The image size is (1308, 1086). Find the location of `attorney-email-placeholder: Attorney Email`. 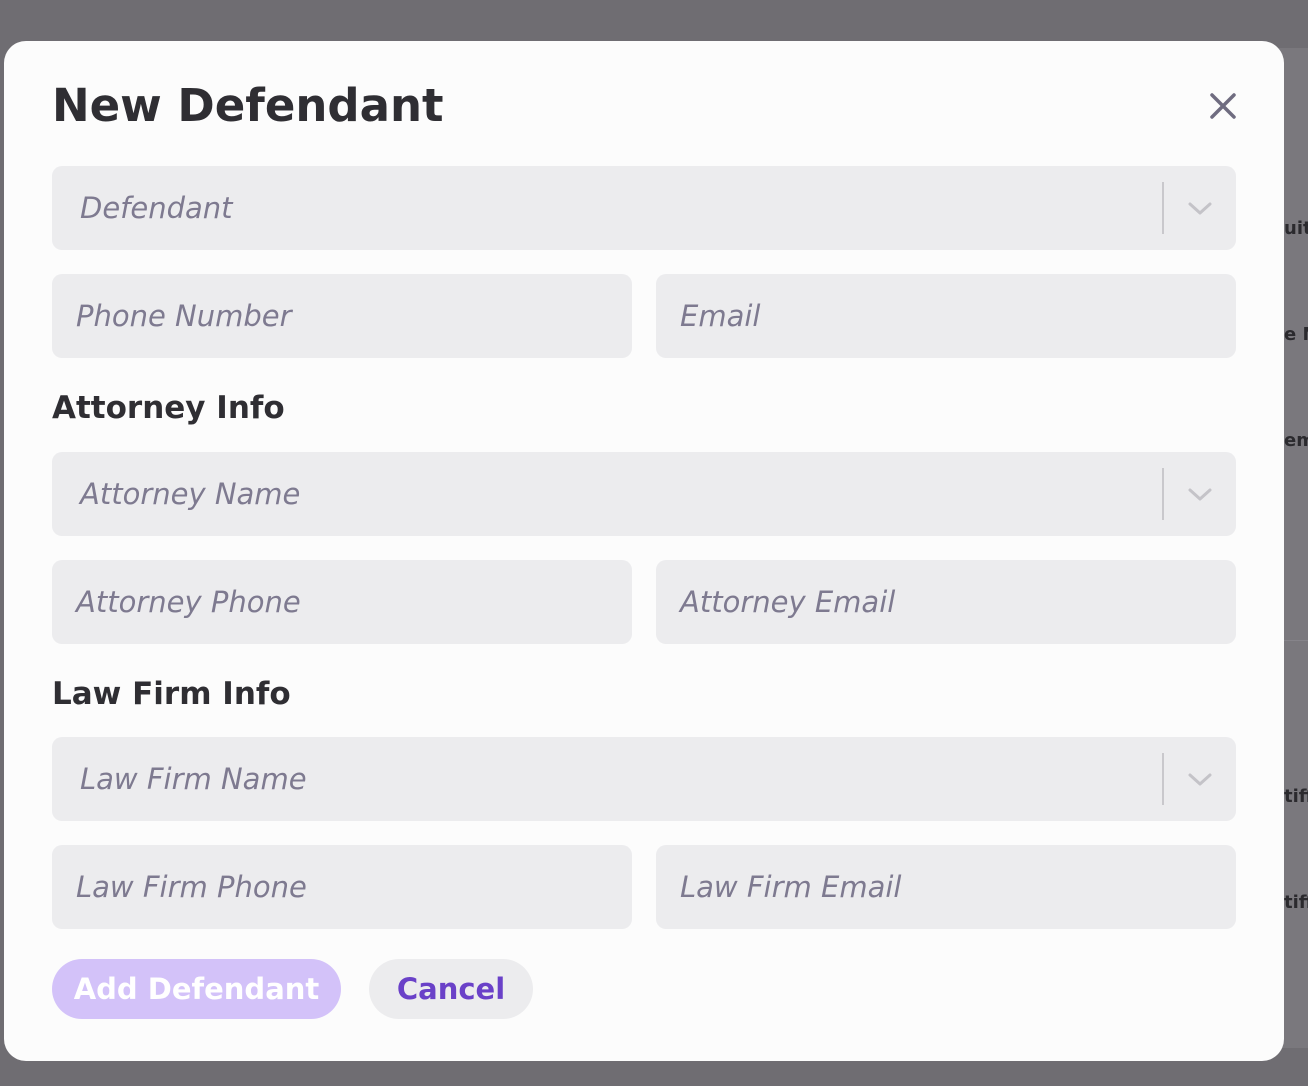

attorney-email-placeholder: Attorney Email is located at coordinates (788, 602).